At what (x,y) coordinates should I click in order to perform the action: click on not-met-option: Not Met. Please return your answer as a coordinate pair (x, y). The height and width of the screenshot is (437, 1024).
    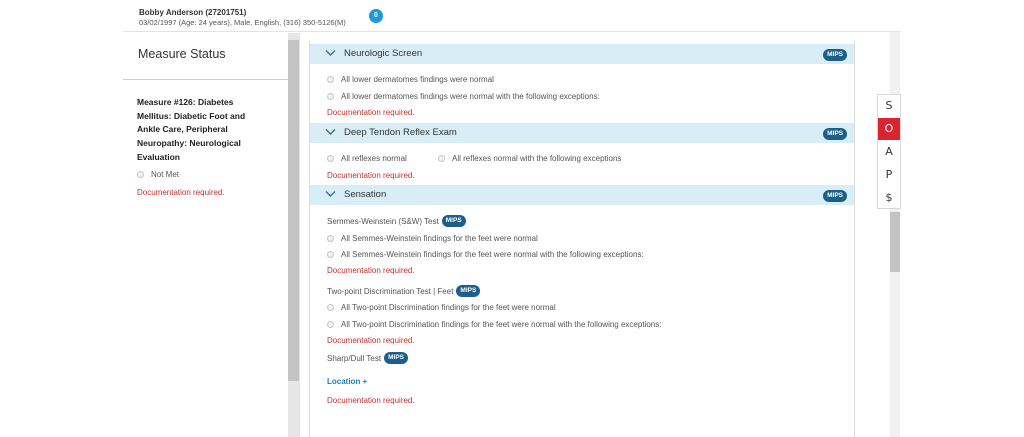
    Looking at the image, I should click on (158, 174).